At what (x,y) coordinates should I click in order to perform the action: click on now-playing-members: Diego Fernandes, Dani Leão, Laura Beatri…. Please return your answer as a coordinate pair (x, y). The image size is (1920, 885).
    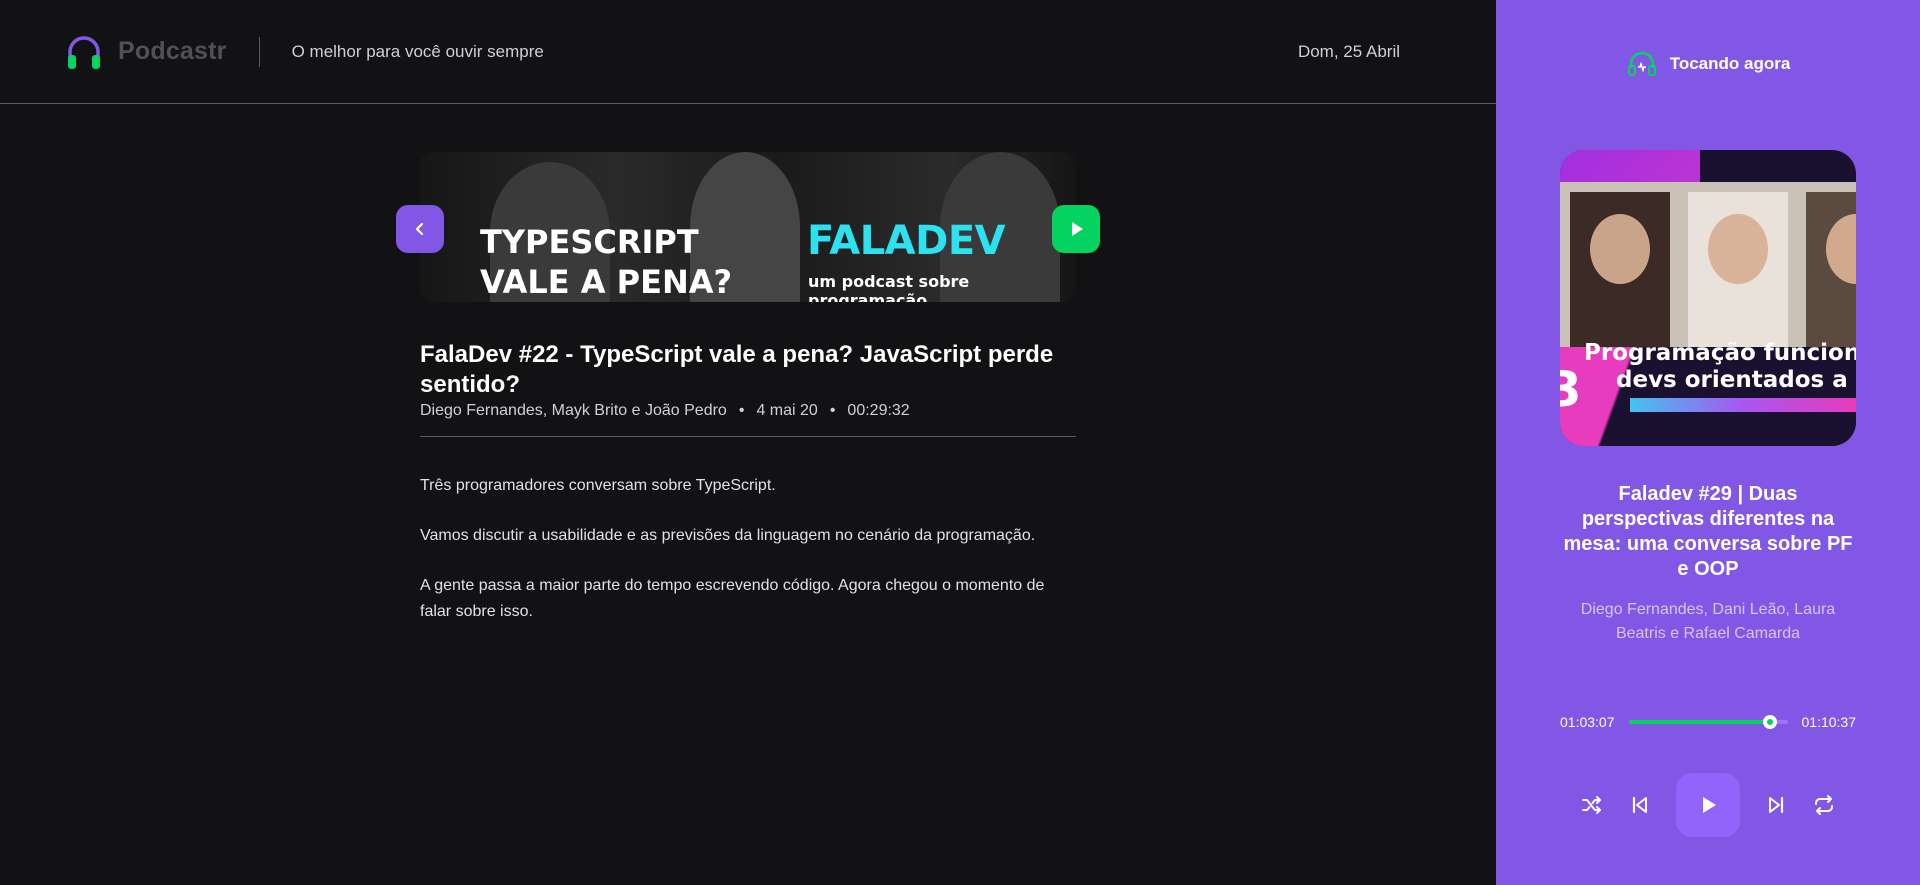
    Looking at the image, I should click on (1708, 621).